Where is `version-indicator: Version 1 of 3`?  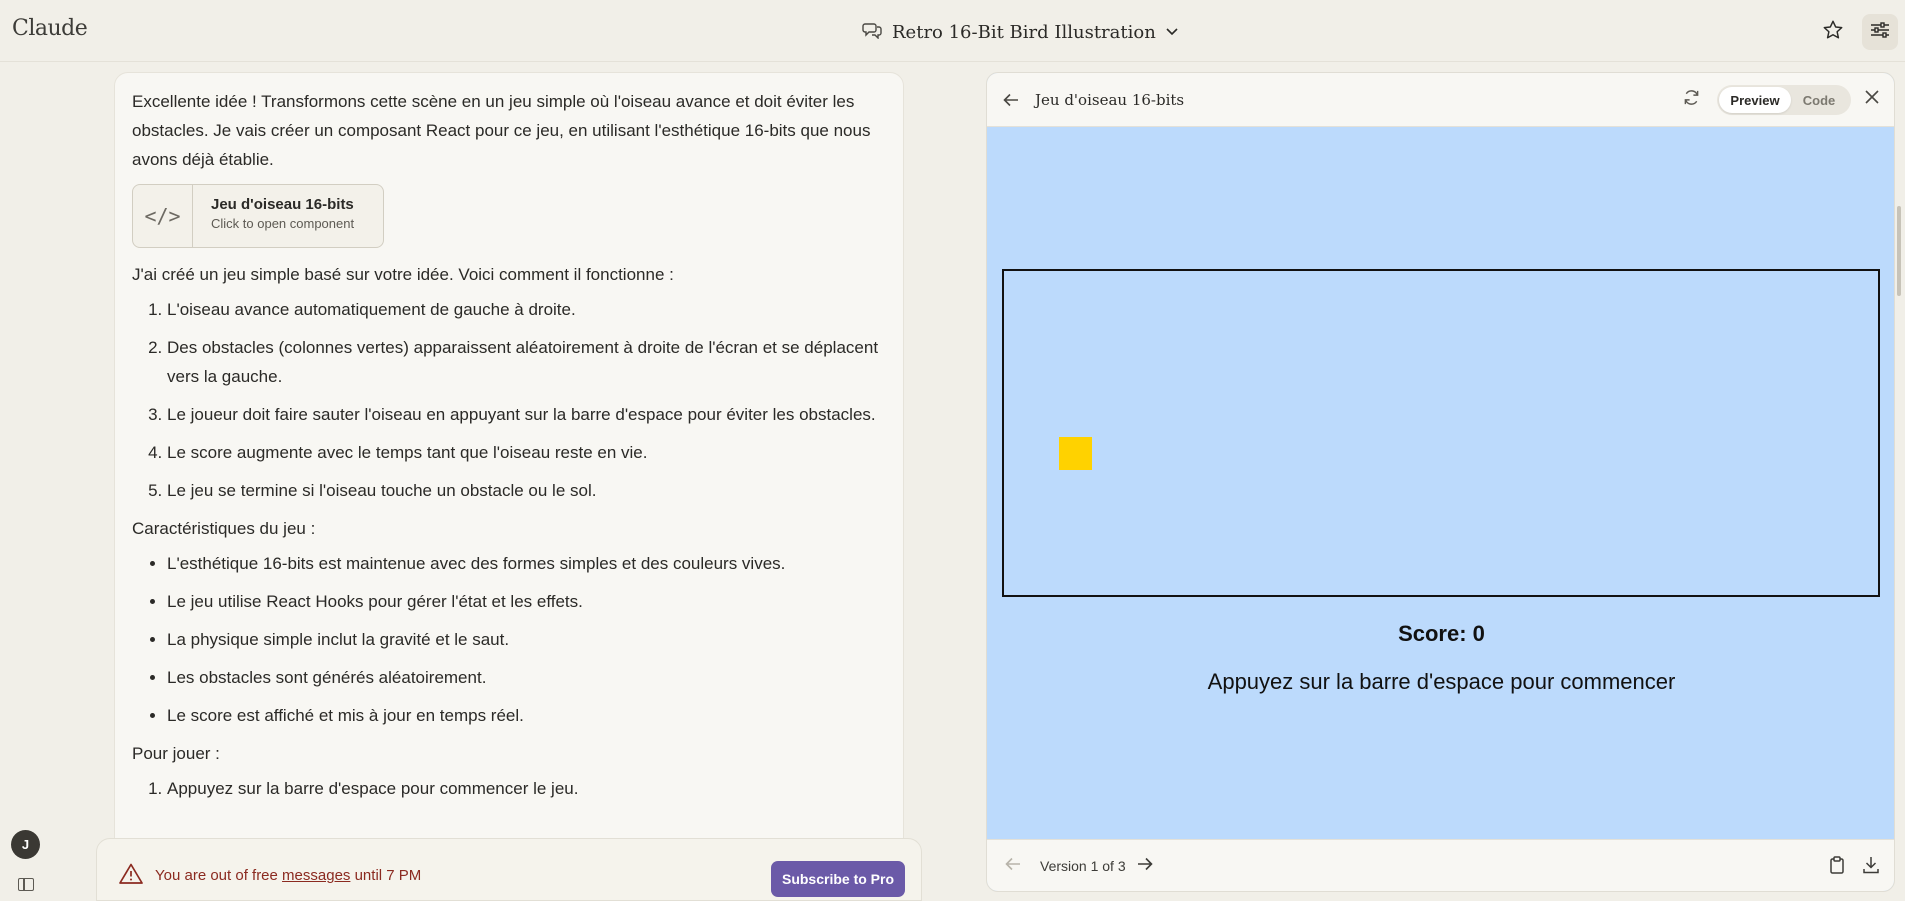
version-indicator: Version 1 of 3 is located at coordinates (1083, 866).